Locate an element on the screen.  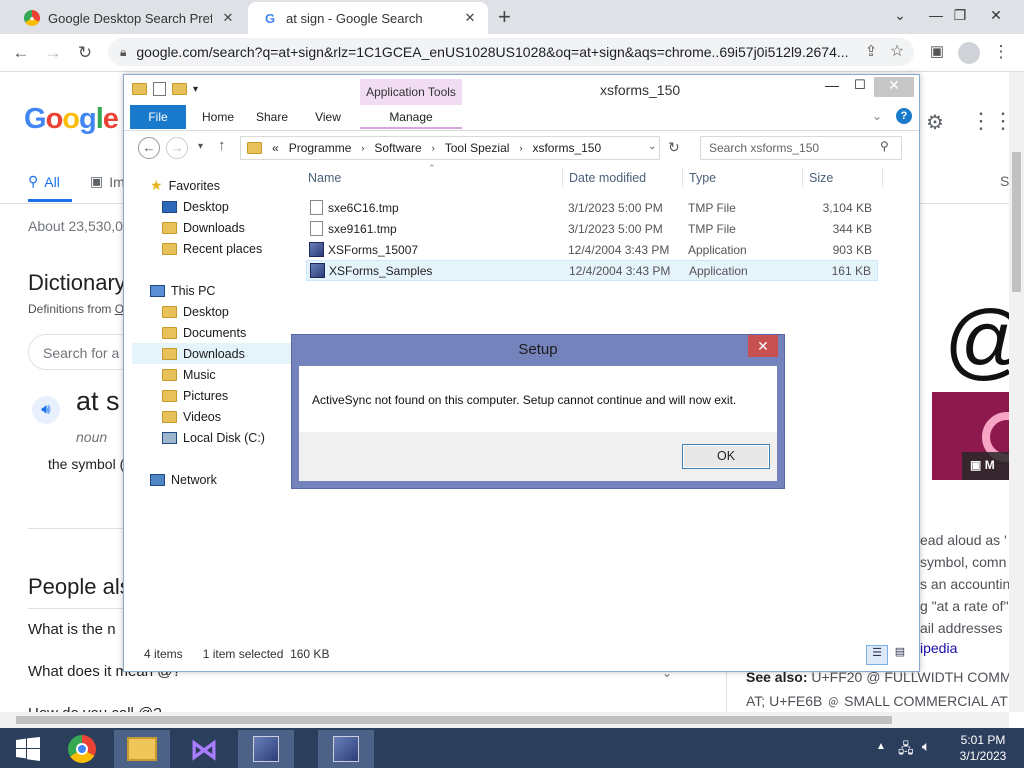
wikipedia-link: ipedia is located at coordinates (938, 648).